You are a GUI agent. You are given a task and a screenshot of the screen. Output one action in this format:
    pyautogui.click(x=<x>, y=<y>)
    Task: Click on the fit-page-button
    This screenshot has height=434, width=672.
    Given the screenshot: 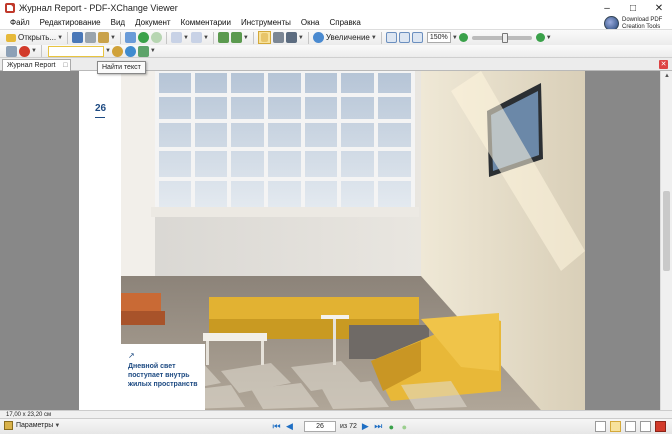 What is the action you would take?
    pyautogui.click(x=404, y=37)
    